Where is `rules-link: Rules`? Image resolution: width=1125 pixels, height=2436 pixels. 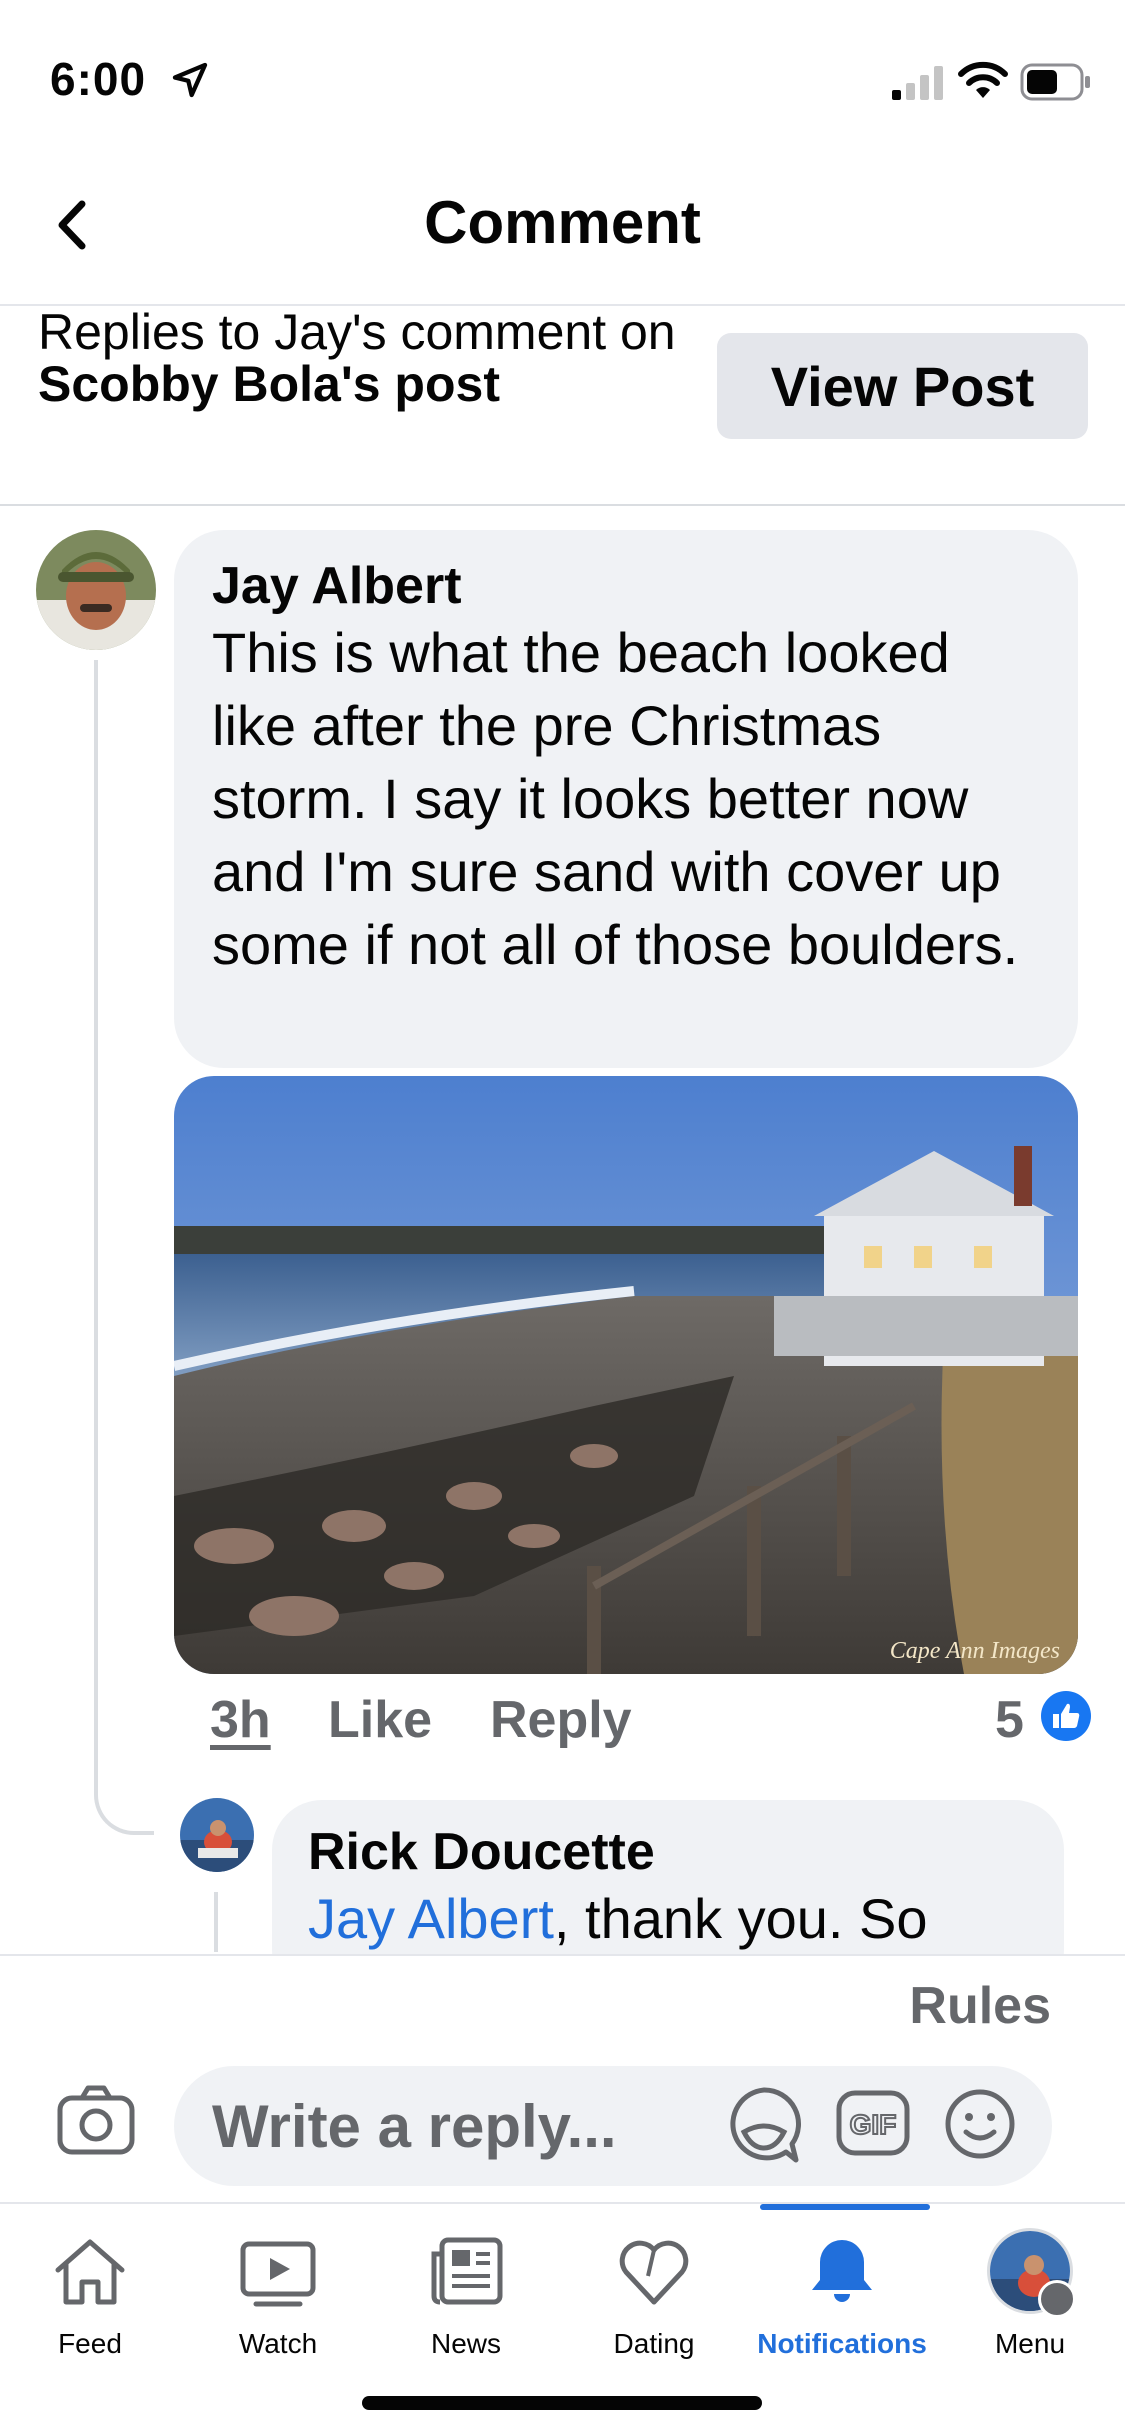
rules-link: Rules is located at coordinates (980, 2006).